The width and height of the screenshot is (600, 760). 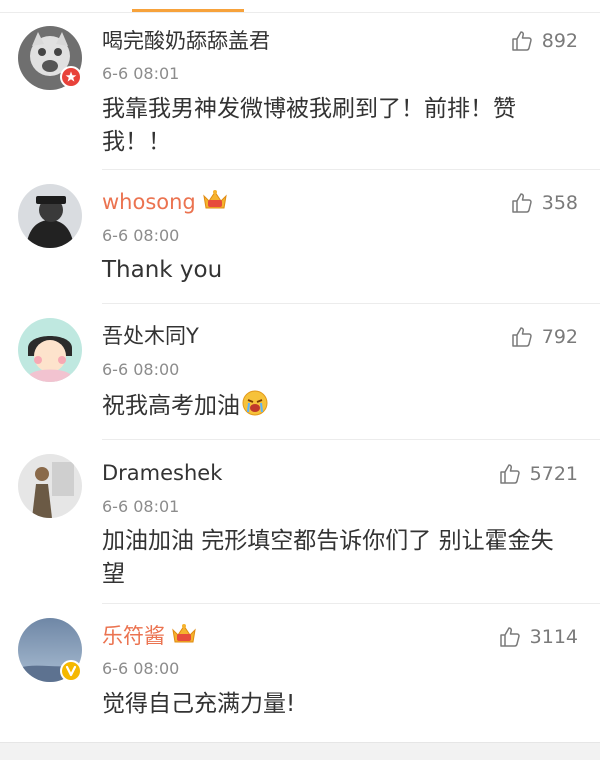 What do you see at coordinates (255, 408) in the screenshot?
I see `crying-emoji-icon` at bounding box center [255, 408].